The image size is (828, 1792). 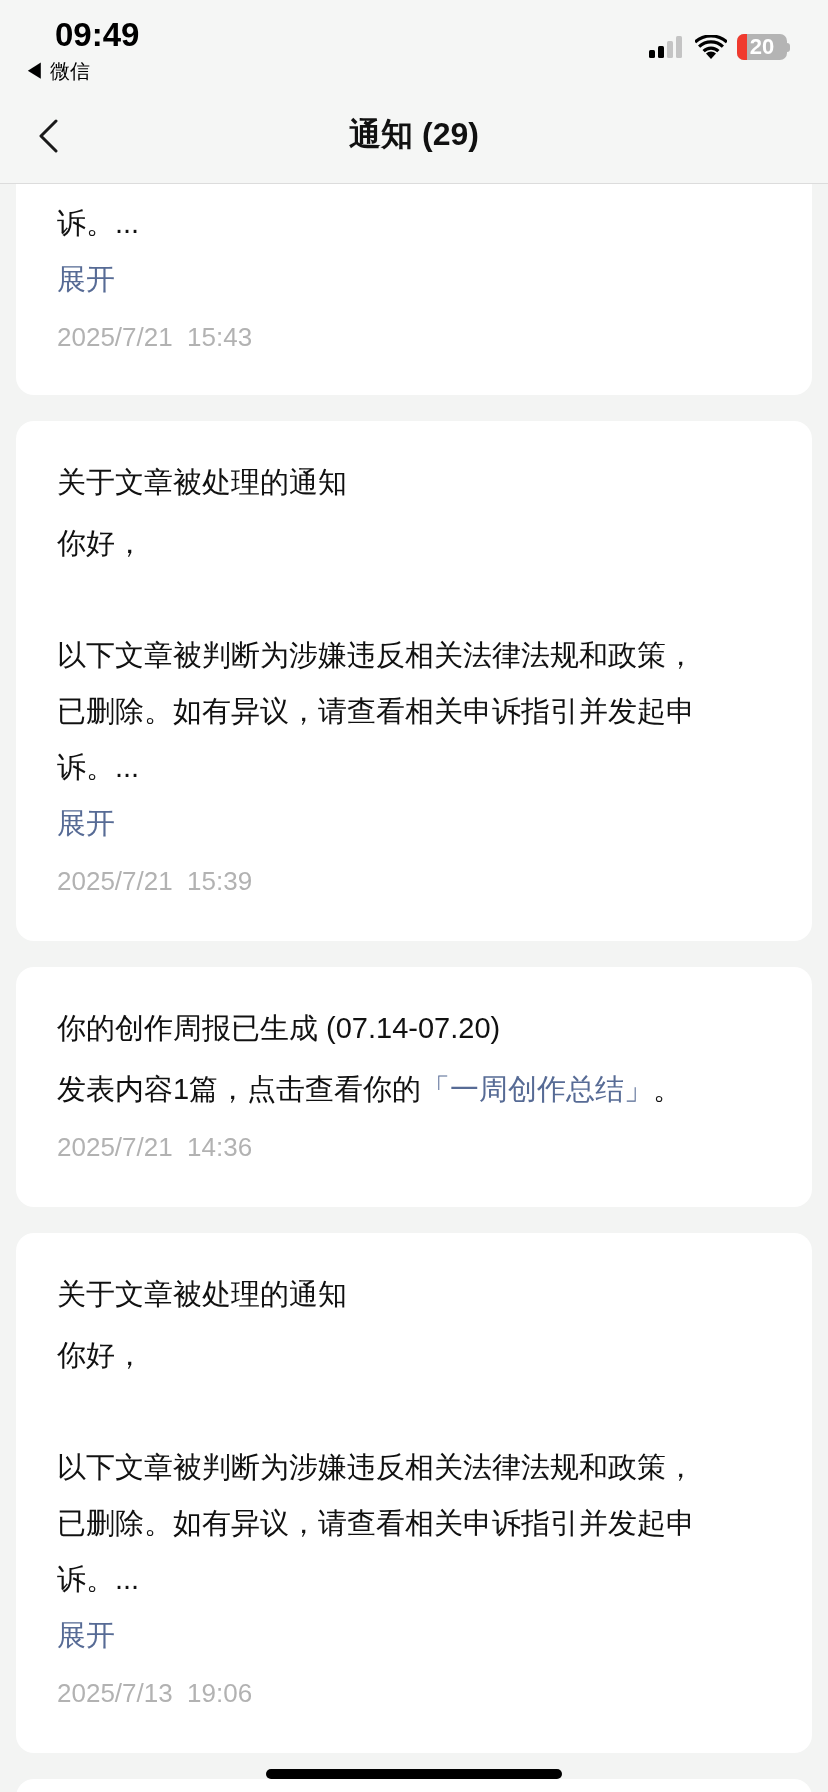 What do you see at coordinates (762, 47) in the screenshot?
I see `battery-percent: 20` at bounding box center [762, 47].